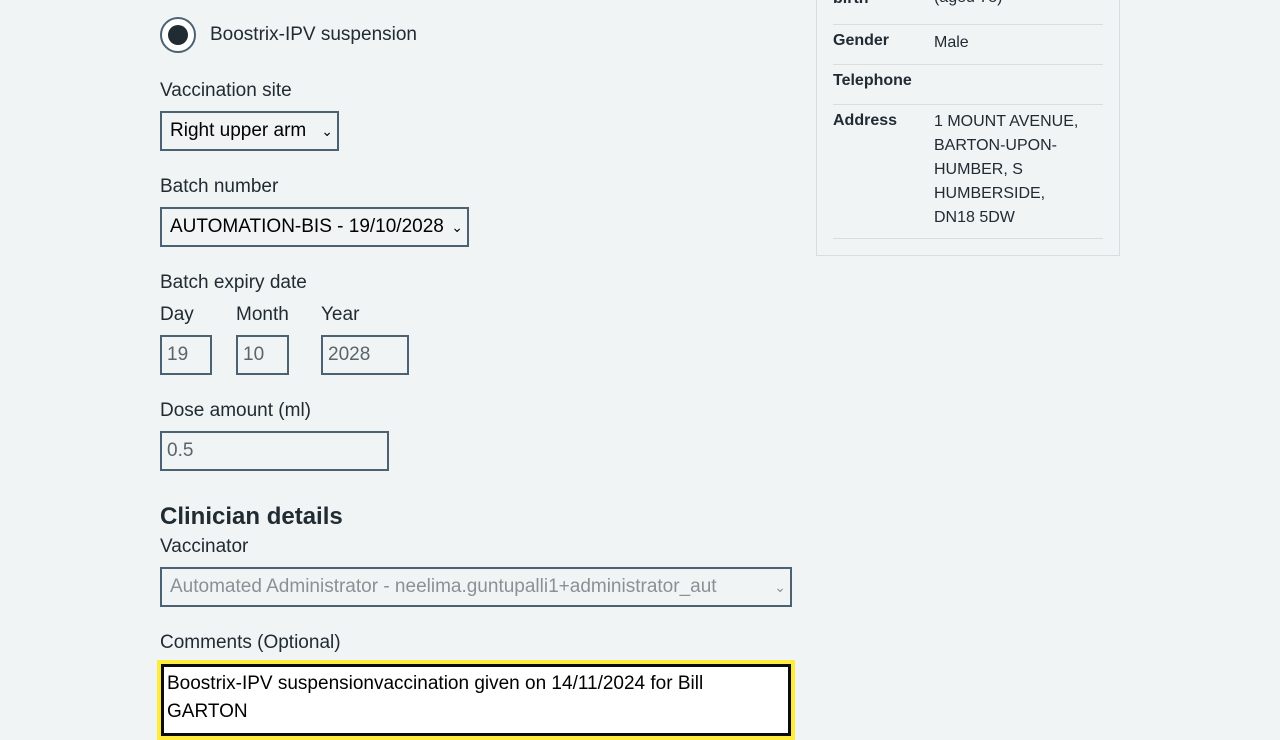 This screenshot has width=1280, height=740. Describe the element at coordinates (235, 410) in the screenshot. I see `dose-amount-label: Dose amount (ml)` at that location.